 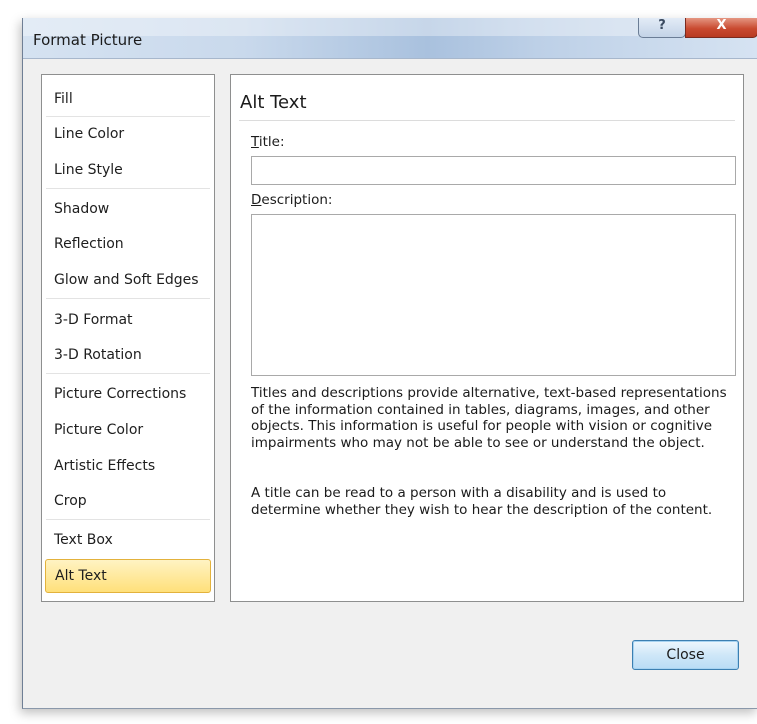 I want to click on title-label: Title:, so click(x=268, y=142).